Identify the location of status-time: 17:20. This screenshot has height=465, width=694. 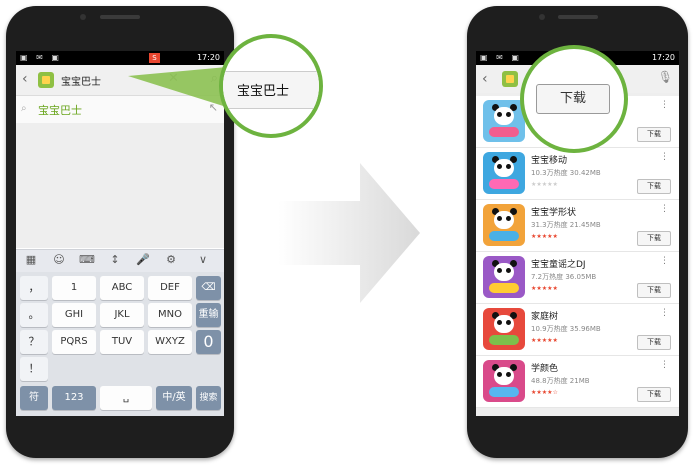
(663, 57).